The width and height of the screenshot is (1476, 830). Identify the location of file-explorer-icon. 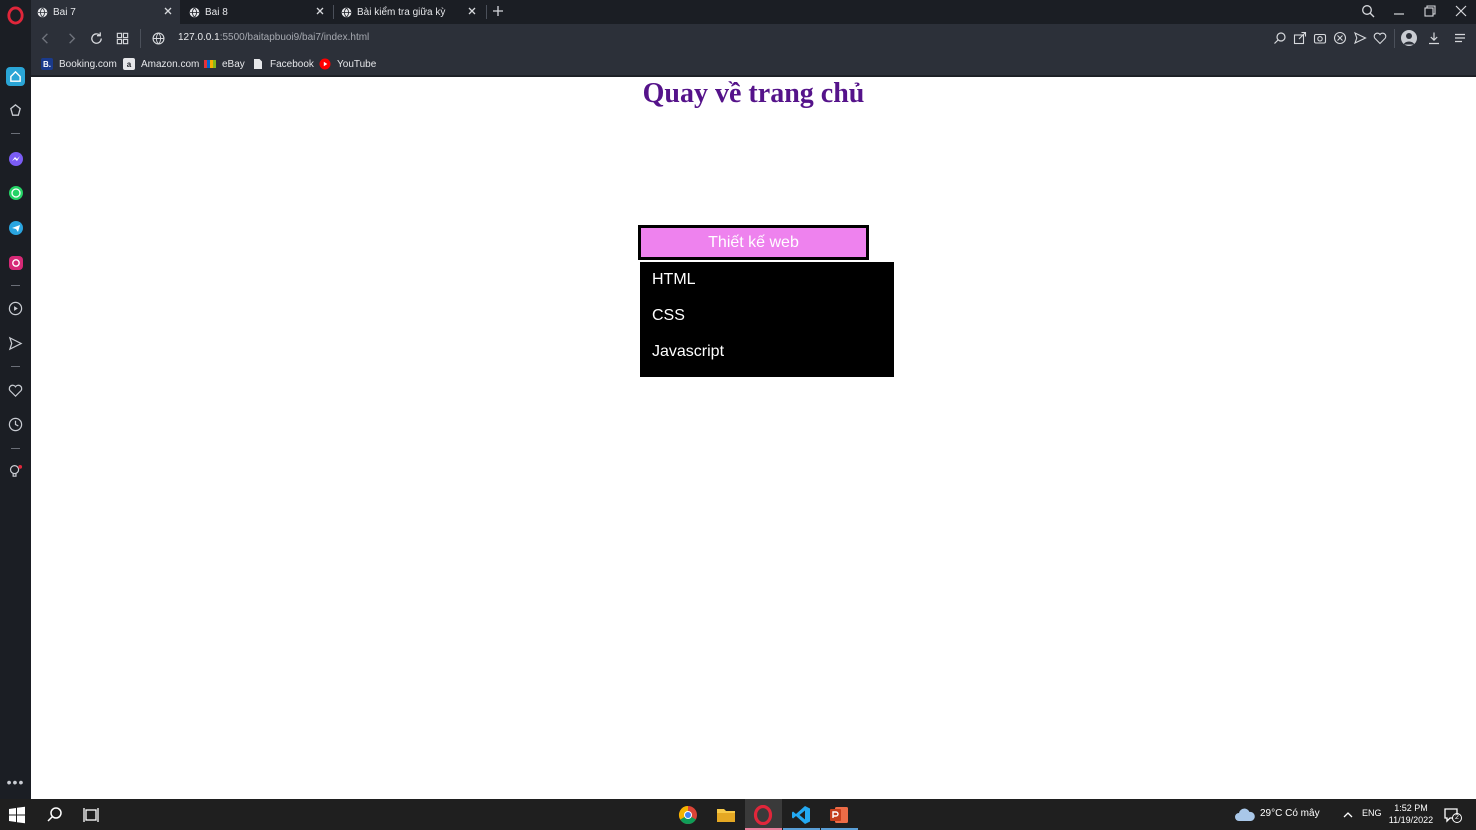
(726, 815).